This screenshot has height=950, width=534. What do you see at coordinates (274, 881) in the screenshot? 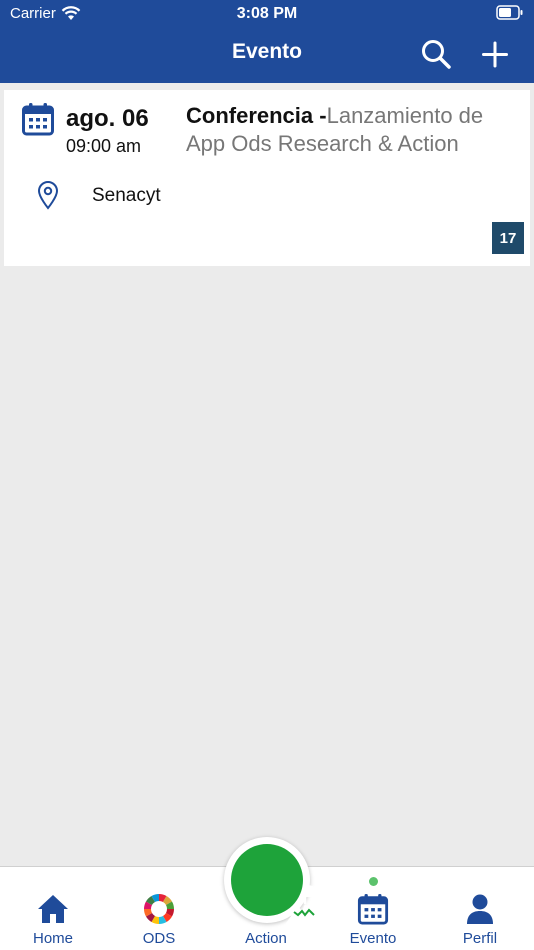
I see `action-button` at bounding box center [274, 881].